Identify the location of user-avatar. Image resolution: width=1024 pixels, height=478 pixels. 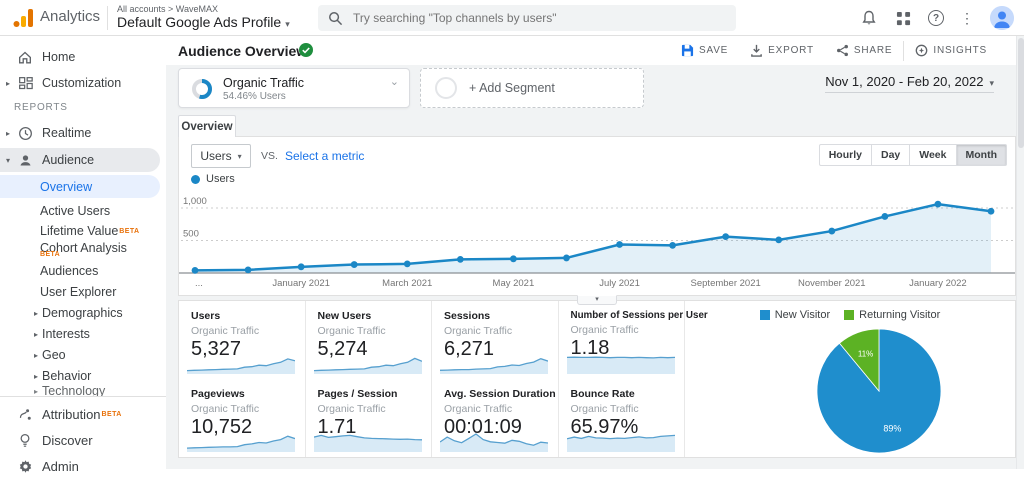
(1002, 18).